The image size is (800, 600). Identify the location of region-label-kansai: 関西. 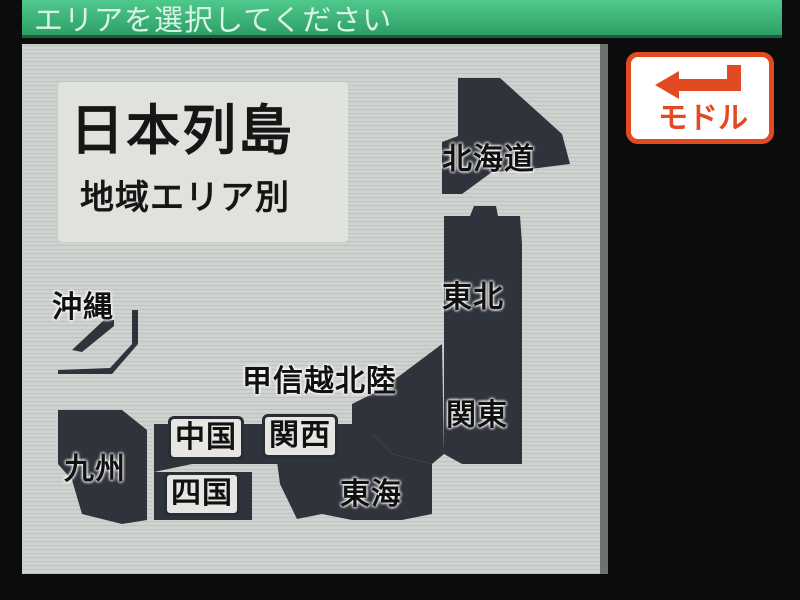
(300, 436).